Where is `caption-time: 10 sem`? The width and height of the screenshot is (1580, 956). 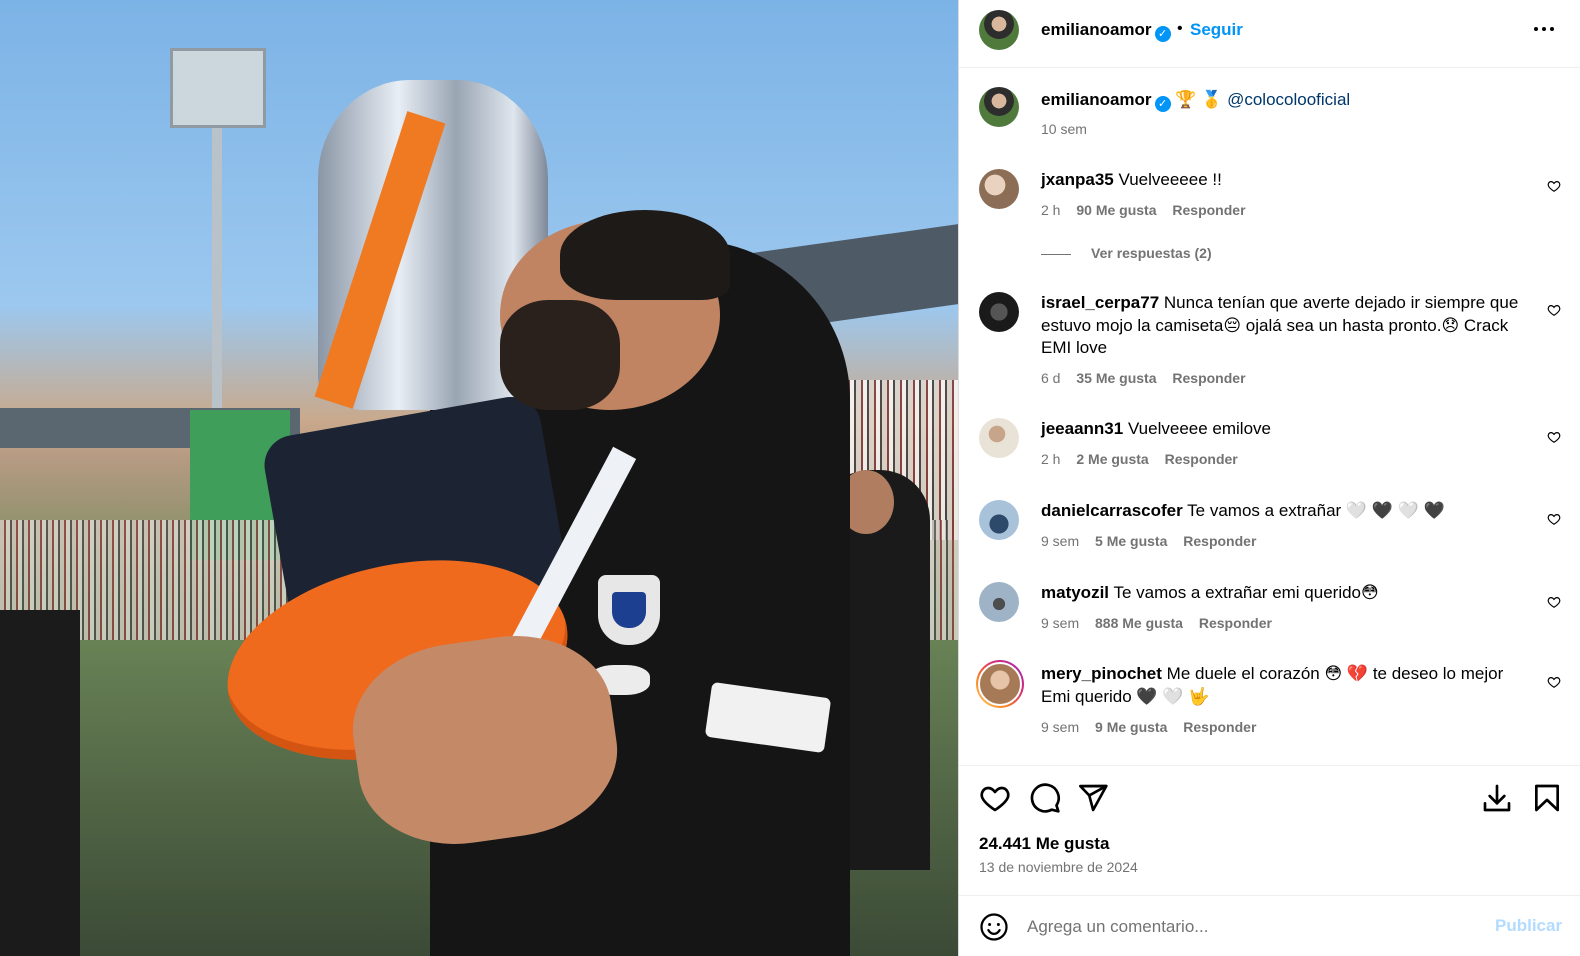 caption-time: 10 sem is located at coordinates (1064, 129).